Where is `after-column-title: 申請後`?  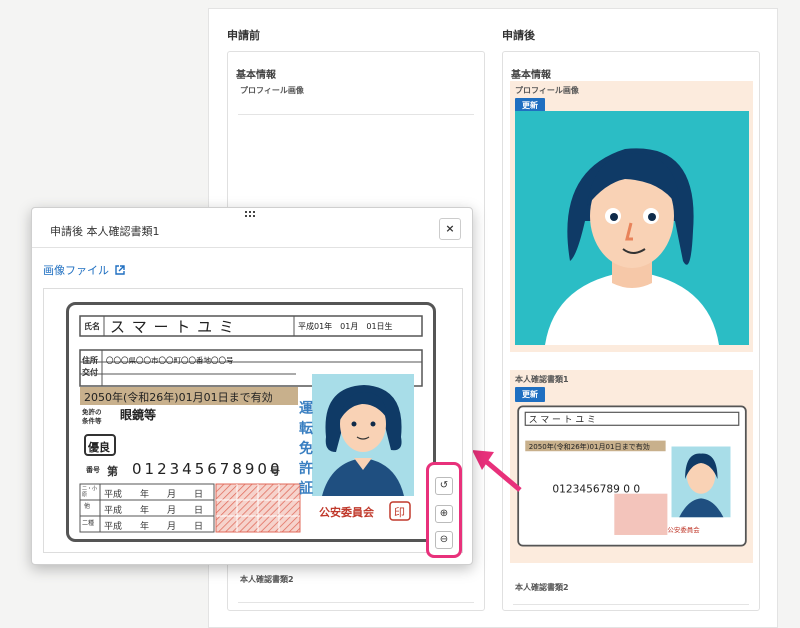
after-column-title: 申請後 is located at coordinates (518, 35).